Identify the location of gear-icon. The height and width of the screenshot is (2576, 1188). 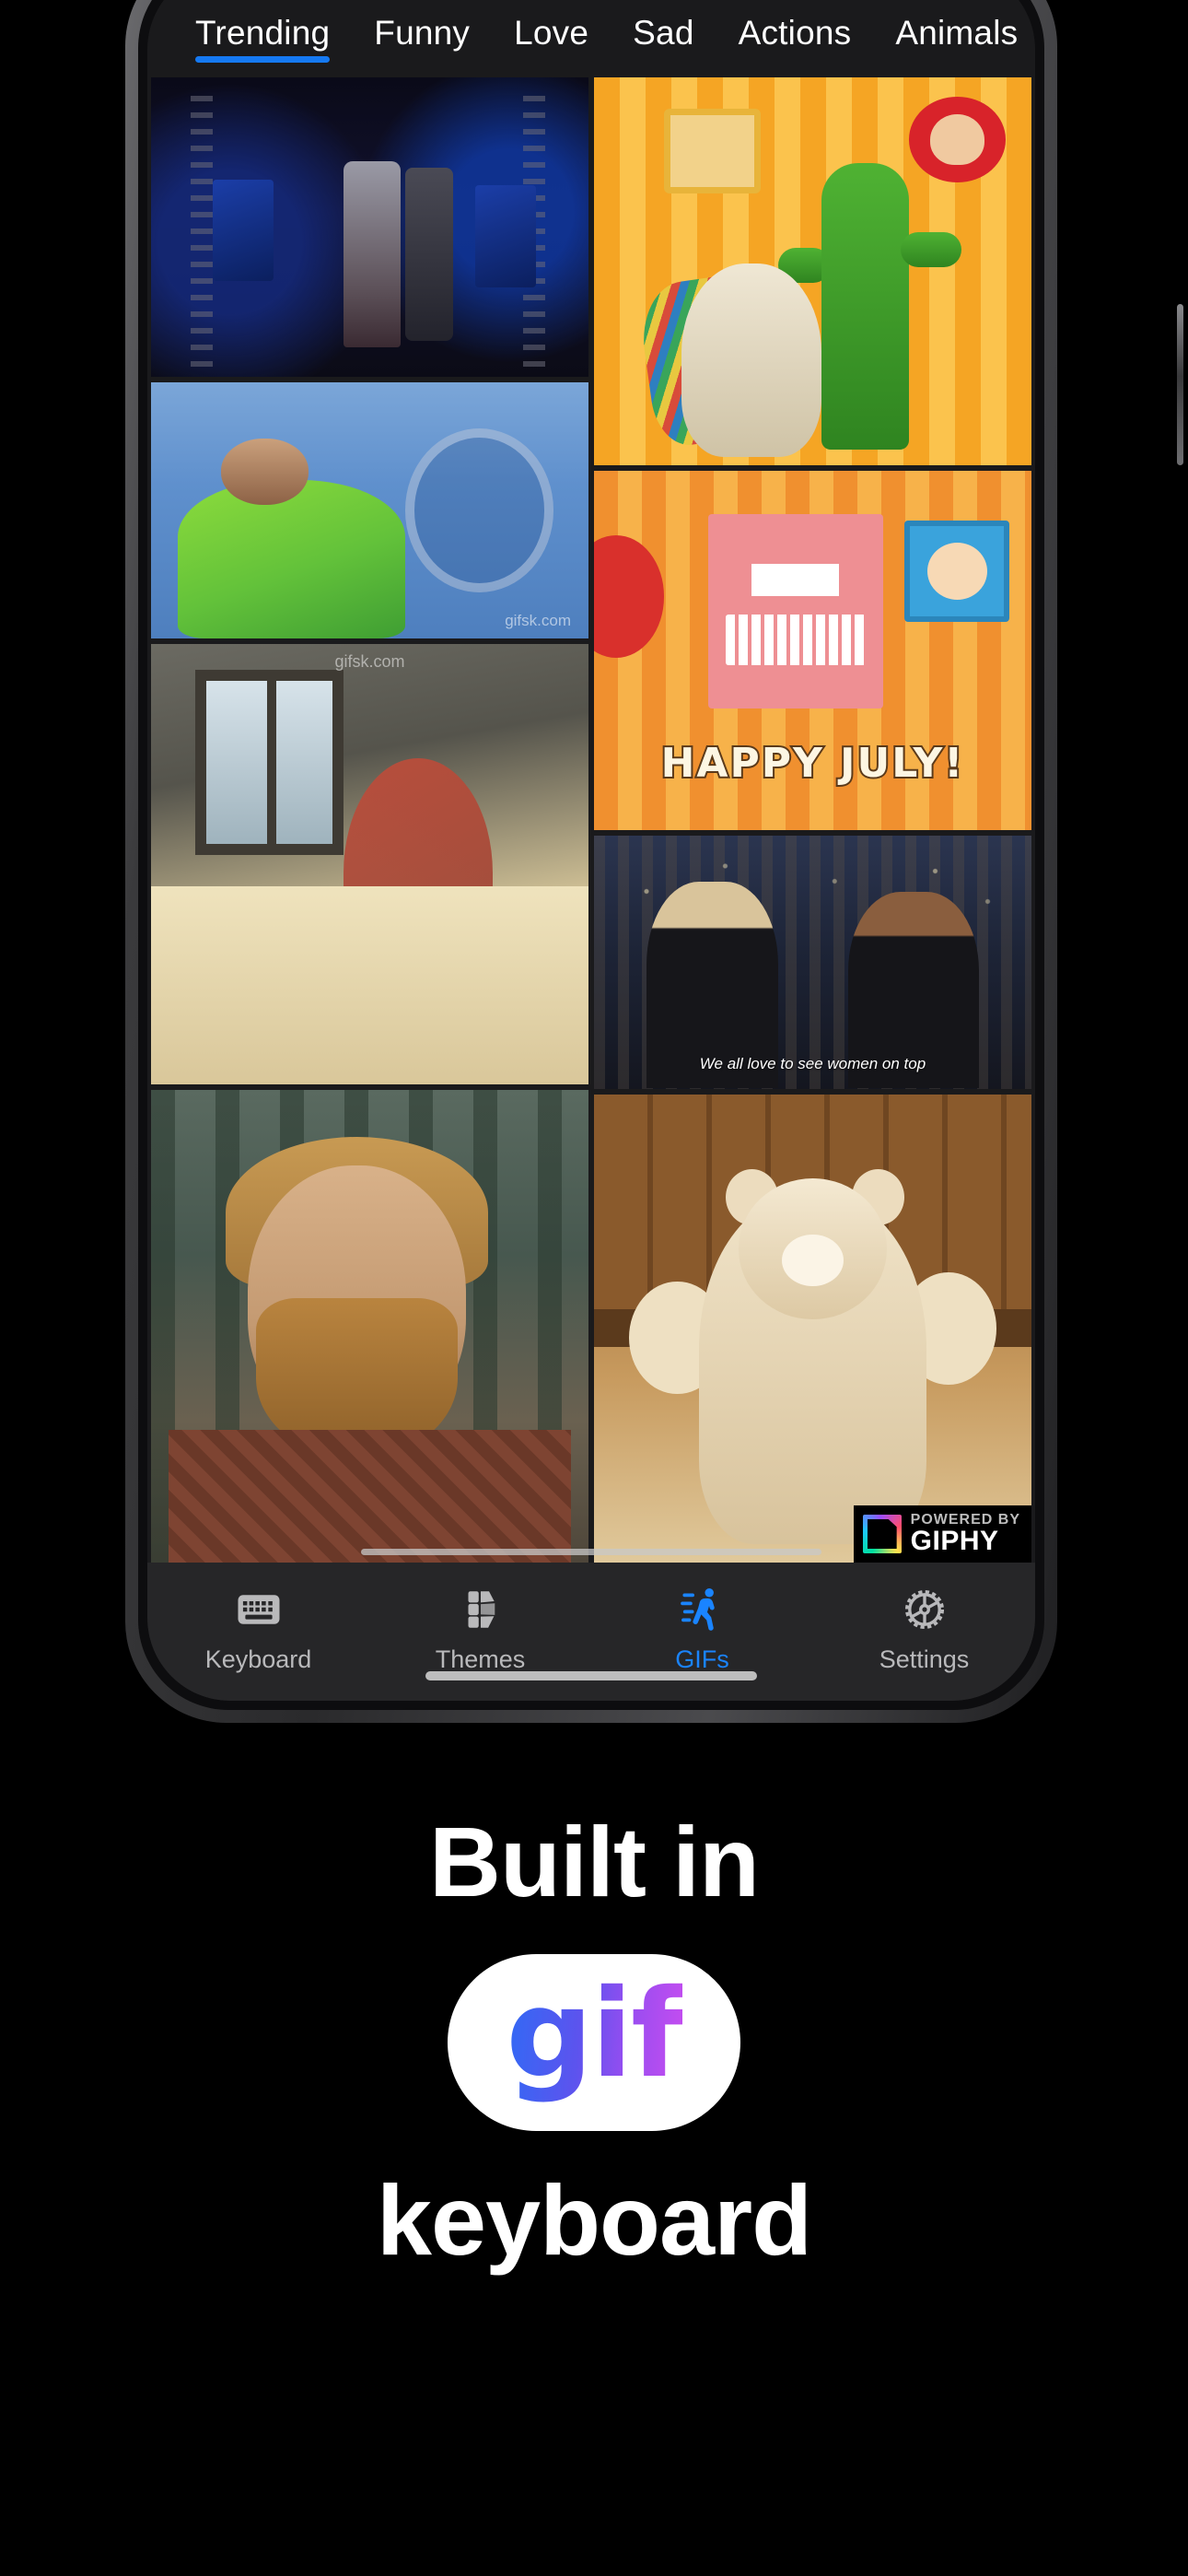
(924, 1609).